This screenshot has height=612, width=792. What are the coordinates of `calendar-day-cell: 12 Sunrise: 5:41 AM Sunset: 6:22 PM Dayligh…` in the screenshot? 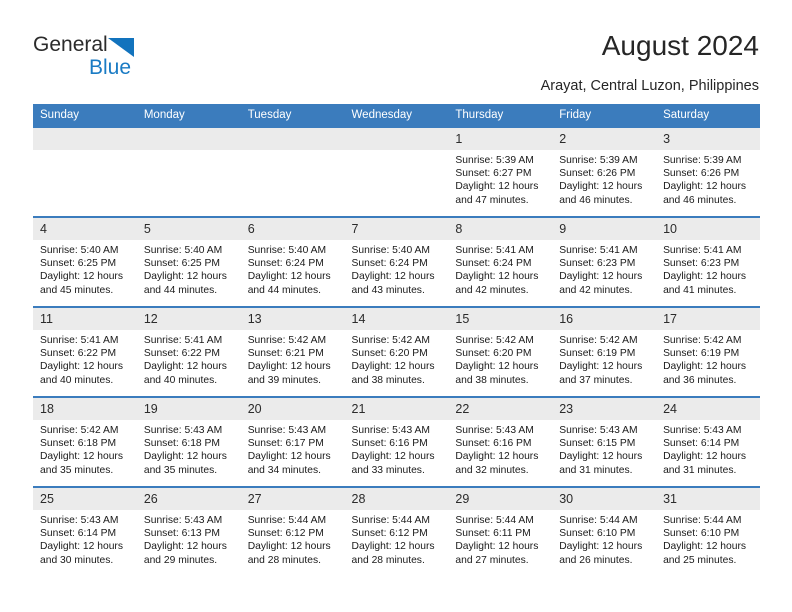 It's located at (188, 351).